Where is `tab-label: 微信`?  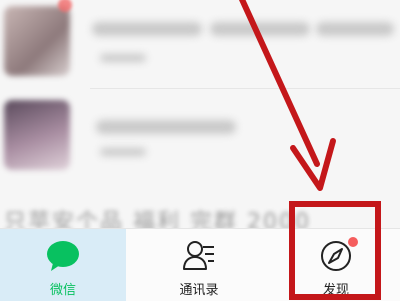
tab-label: 微信 is located at coordinates (62, 290).